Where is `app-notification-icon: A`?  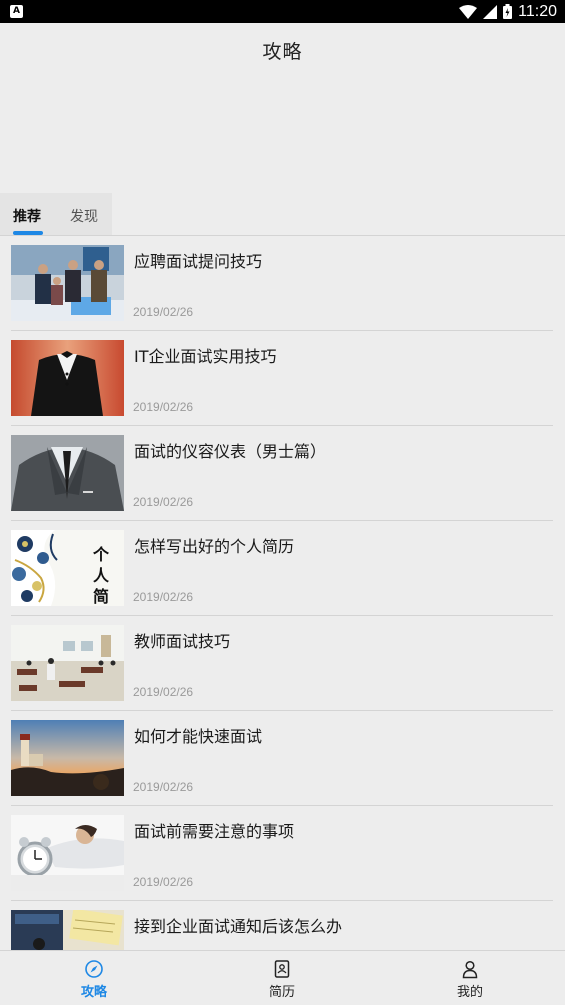
app-notification-icon: A is located at coordinates (16, 11).